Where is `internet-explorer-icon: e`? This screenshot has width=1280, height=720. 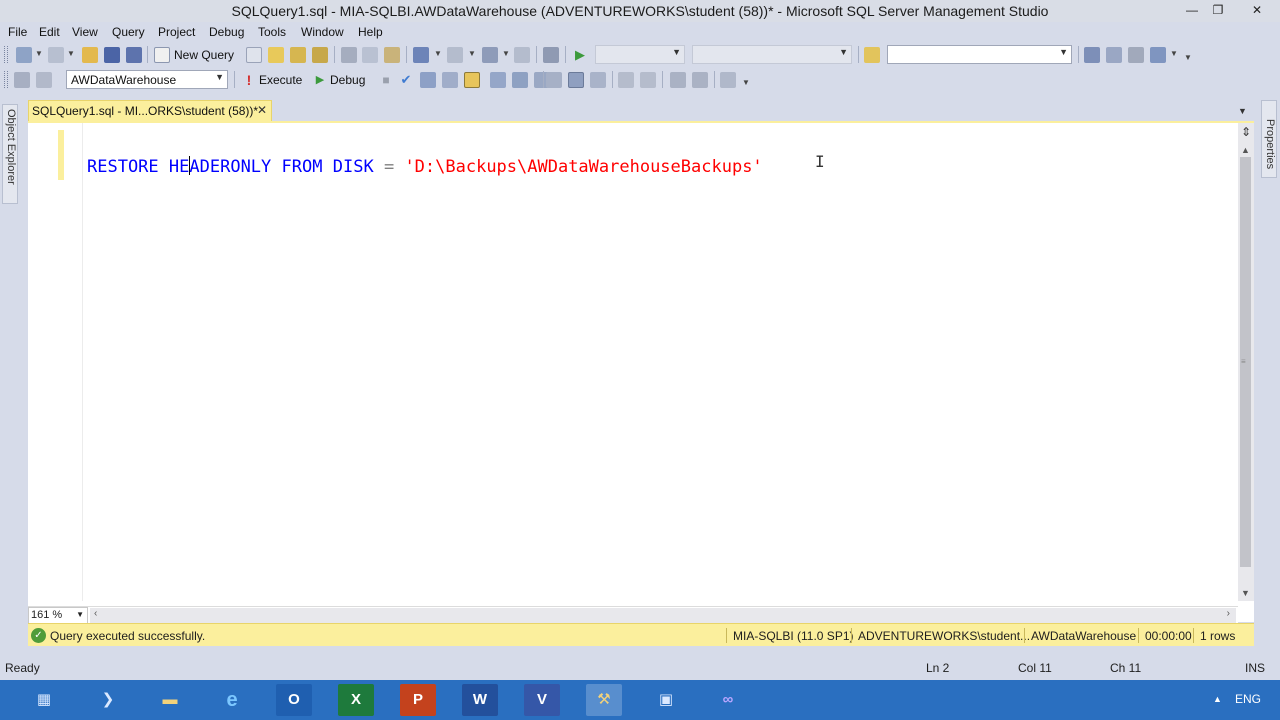 internet-explorer-icon: e is located at coordinates (232, 700).